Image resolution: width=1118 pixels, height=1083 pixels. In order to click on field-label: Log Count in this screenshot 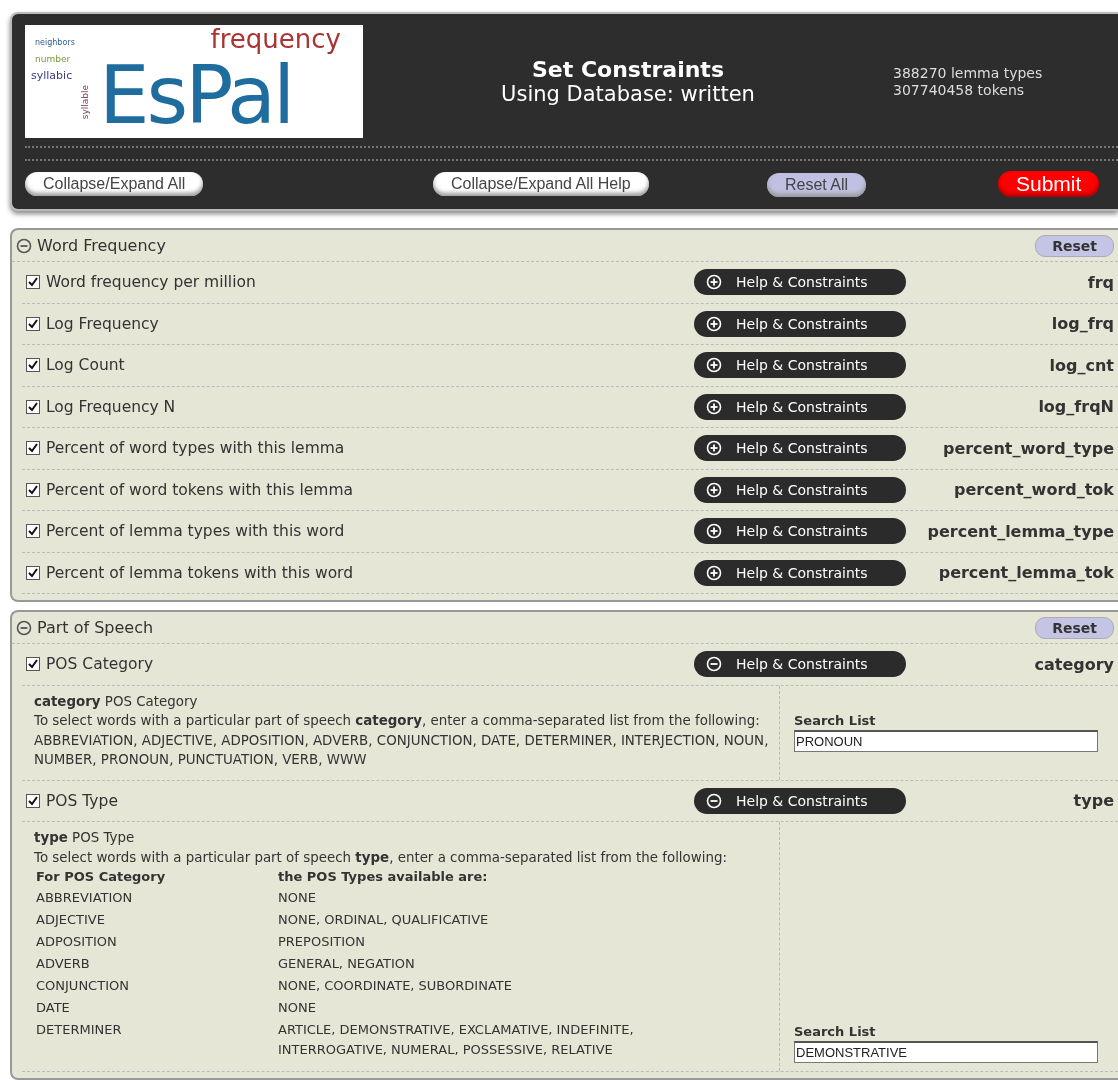, I will do `click(85, 365)`.